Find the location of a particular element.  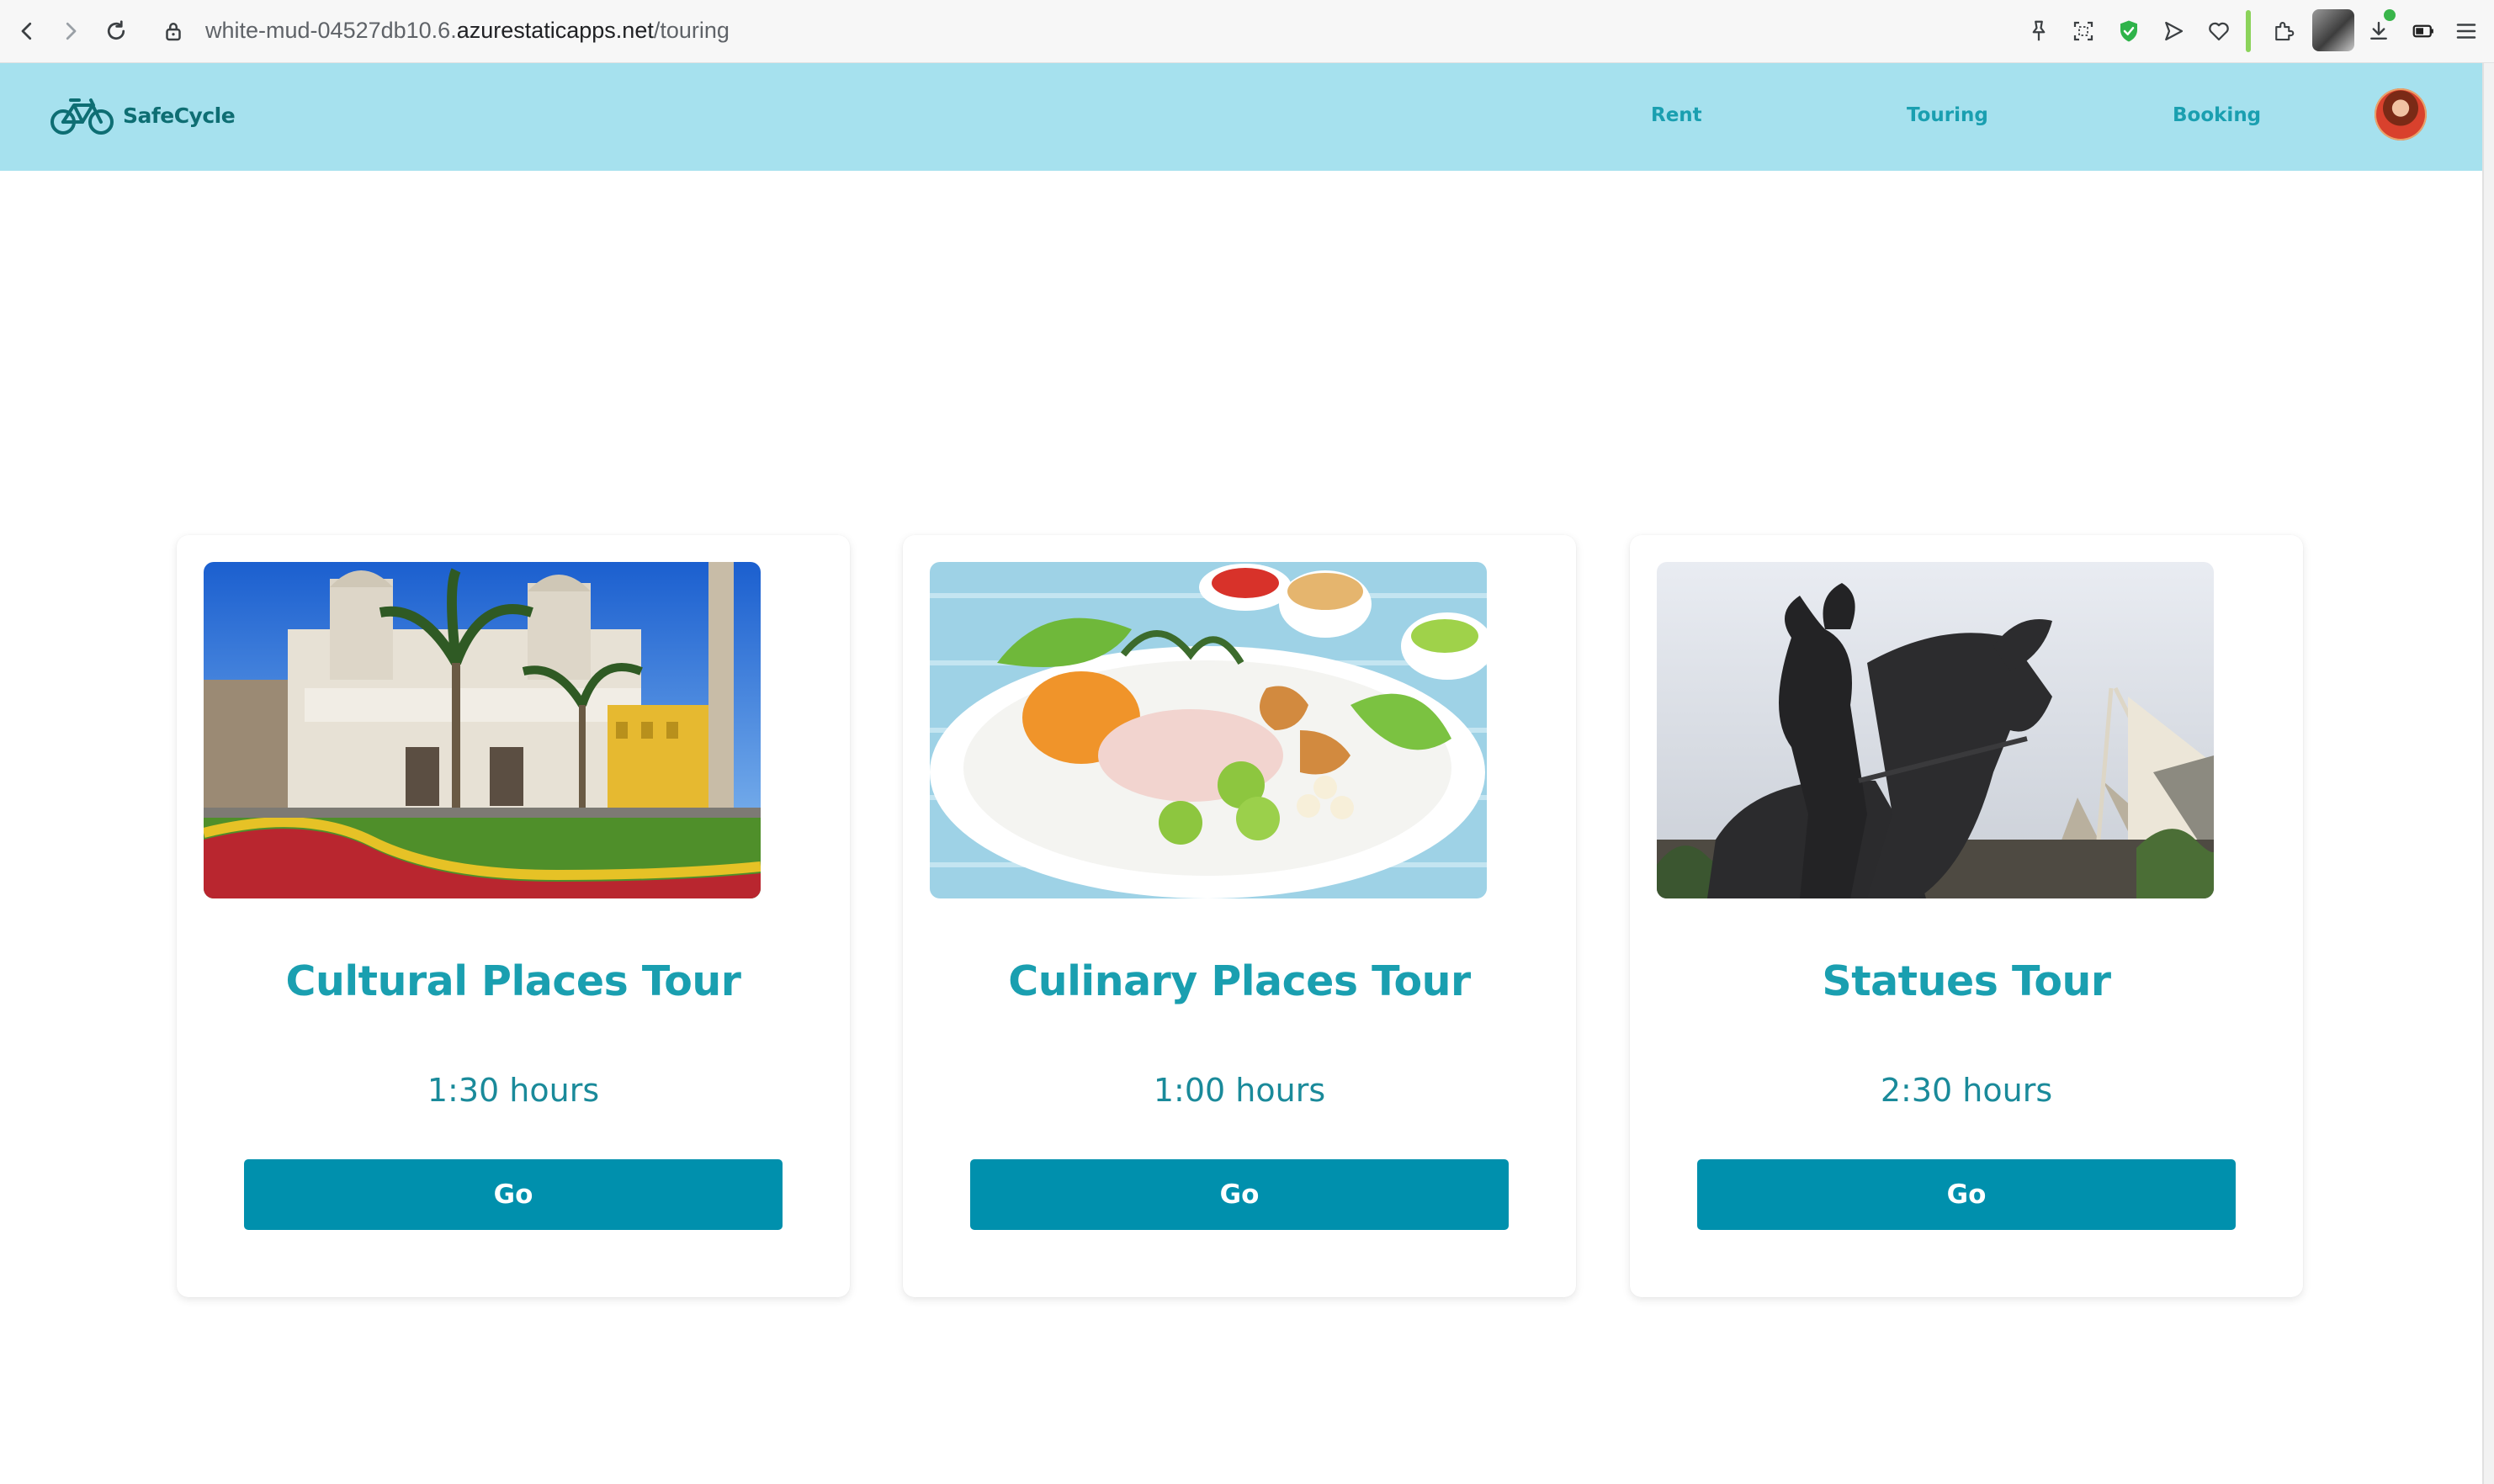

tour-duration: 1:30 hours is located at coordinates (513, 1090).